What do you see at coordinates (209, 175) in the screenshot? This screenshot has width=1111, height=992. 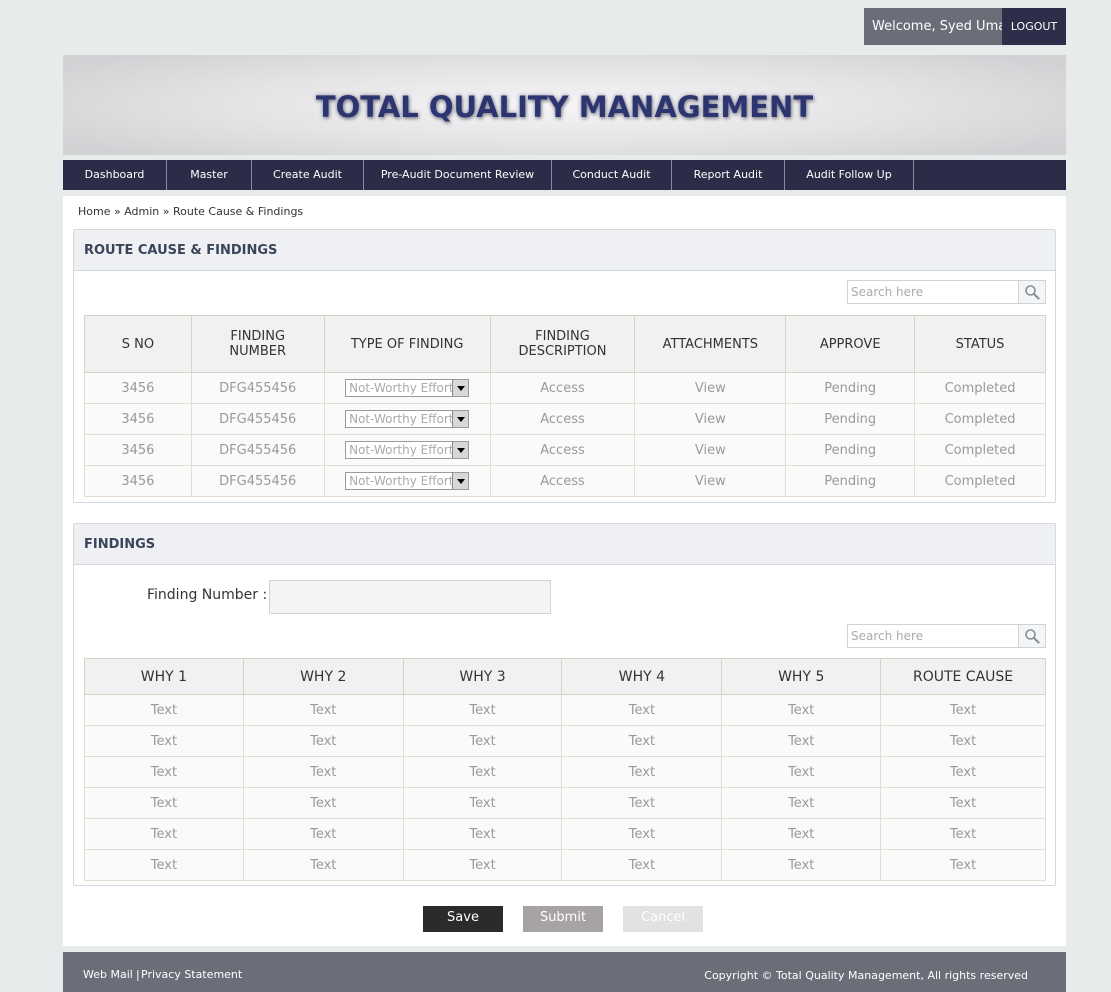 I see `nav-item-master: Master` at bounding box center [209, 175].